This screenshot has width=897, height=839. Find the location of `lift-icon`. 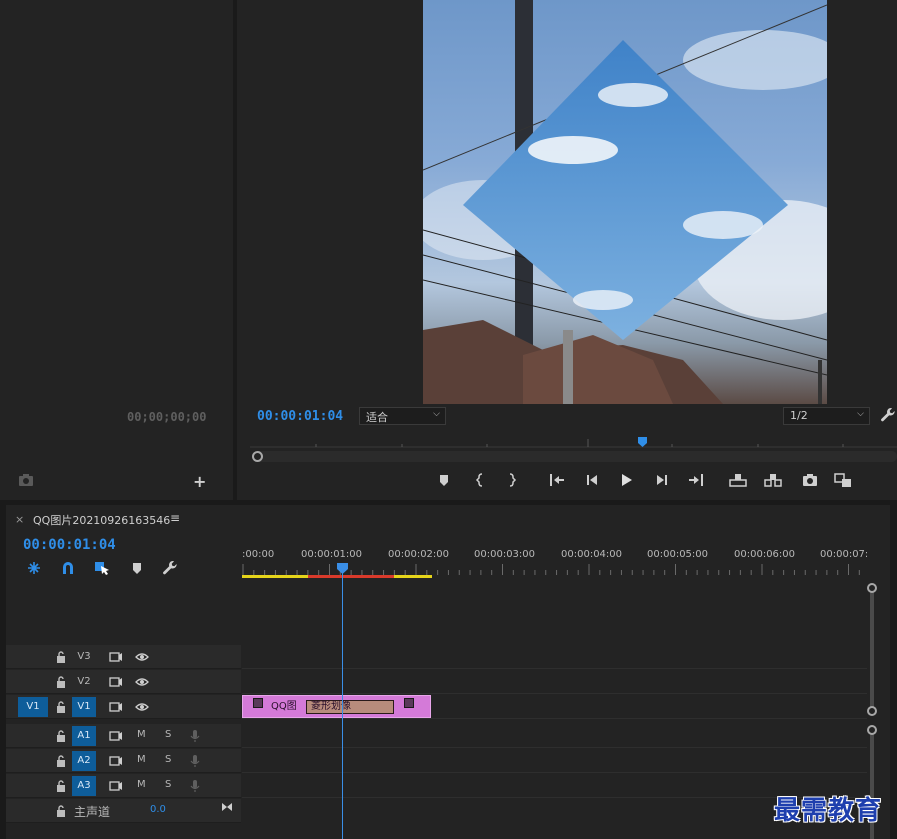

lift-icon is located at coordinates (738, 480).